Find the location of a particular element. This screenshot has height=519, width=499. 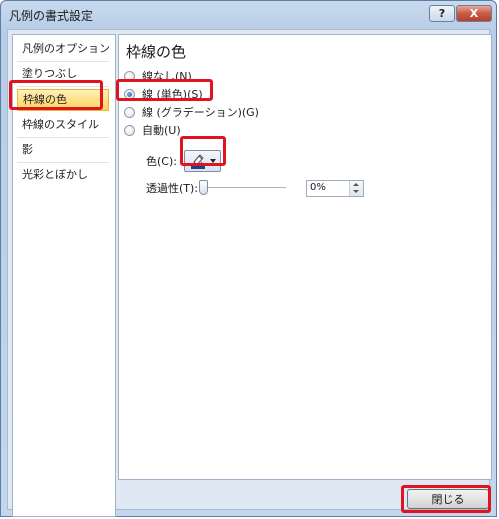

slider-track is located at coordinates (242, 187).